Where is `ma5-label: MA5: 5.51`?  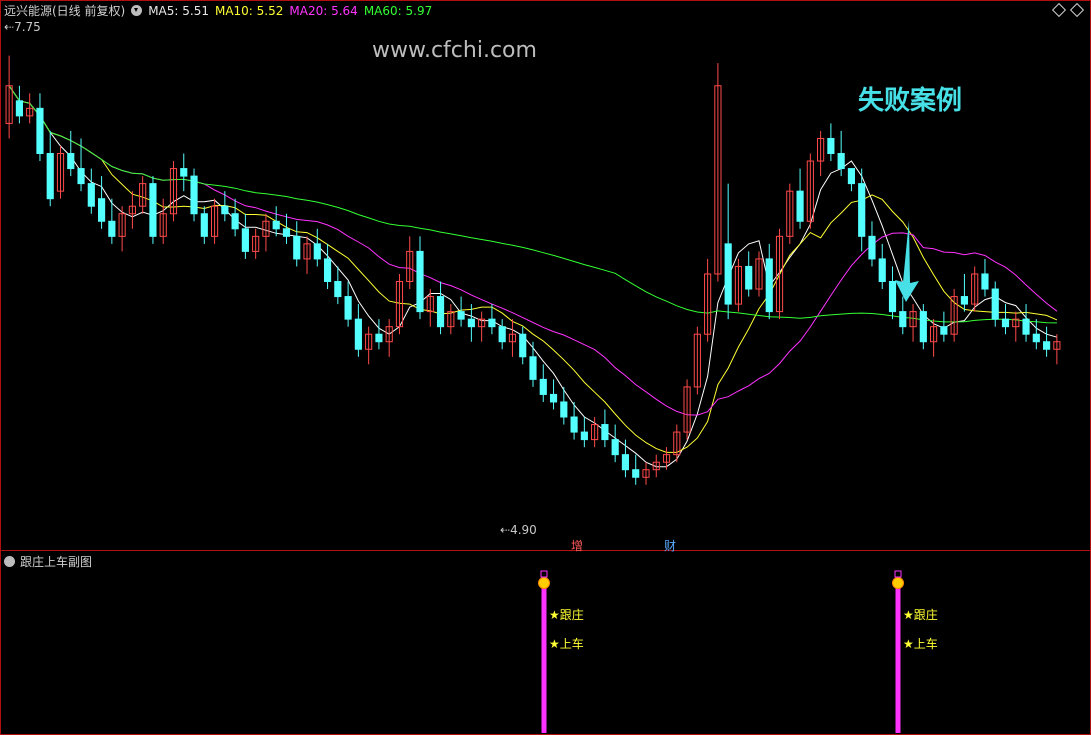 ma5-label: MA5: 5.51 is located at coordinates (178, 10).